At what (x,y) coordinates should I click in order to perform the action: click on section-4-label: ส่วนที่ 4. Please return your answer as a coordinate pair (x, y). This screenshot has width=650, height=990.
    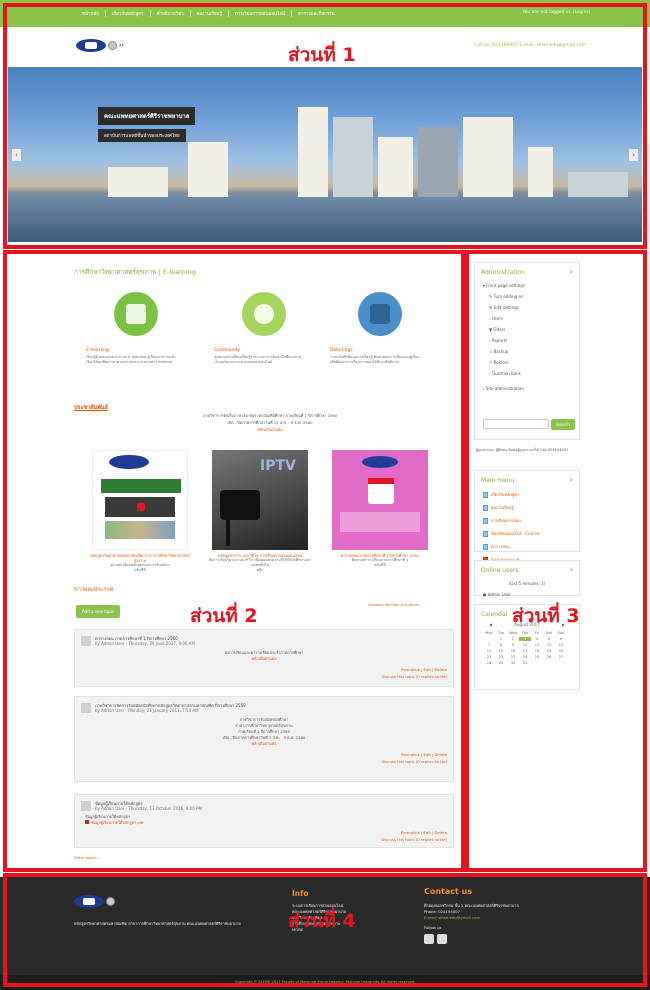
    Looking at the image, I should click on (322, 921).